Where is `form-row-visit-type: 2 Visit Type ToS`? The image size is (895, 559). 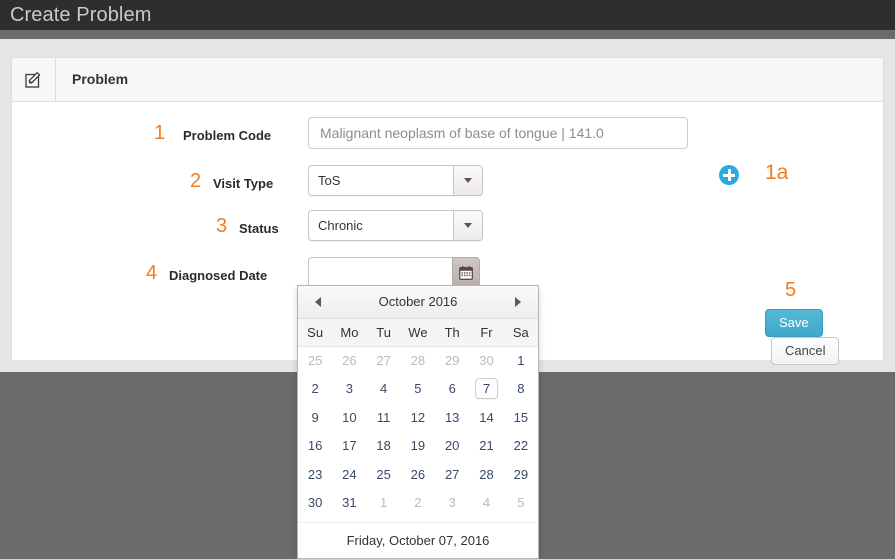 form-row-visit-type: 2 Visit Type ToS is located at coordinates (447, 183).